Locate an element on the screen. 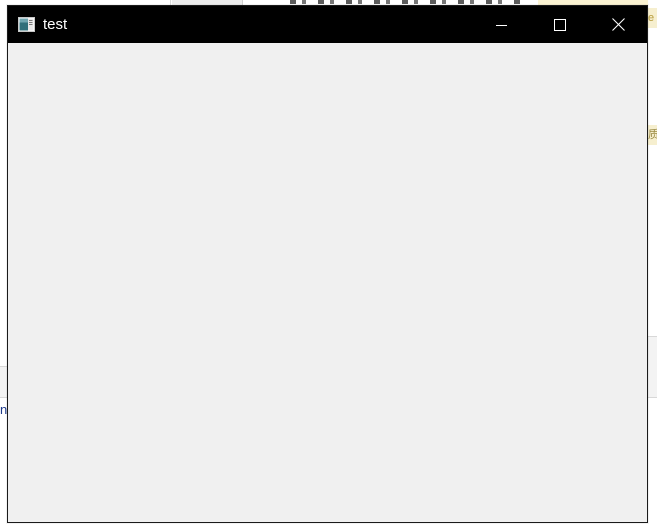  close-button is located at coordinates (618, 24).